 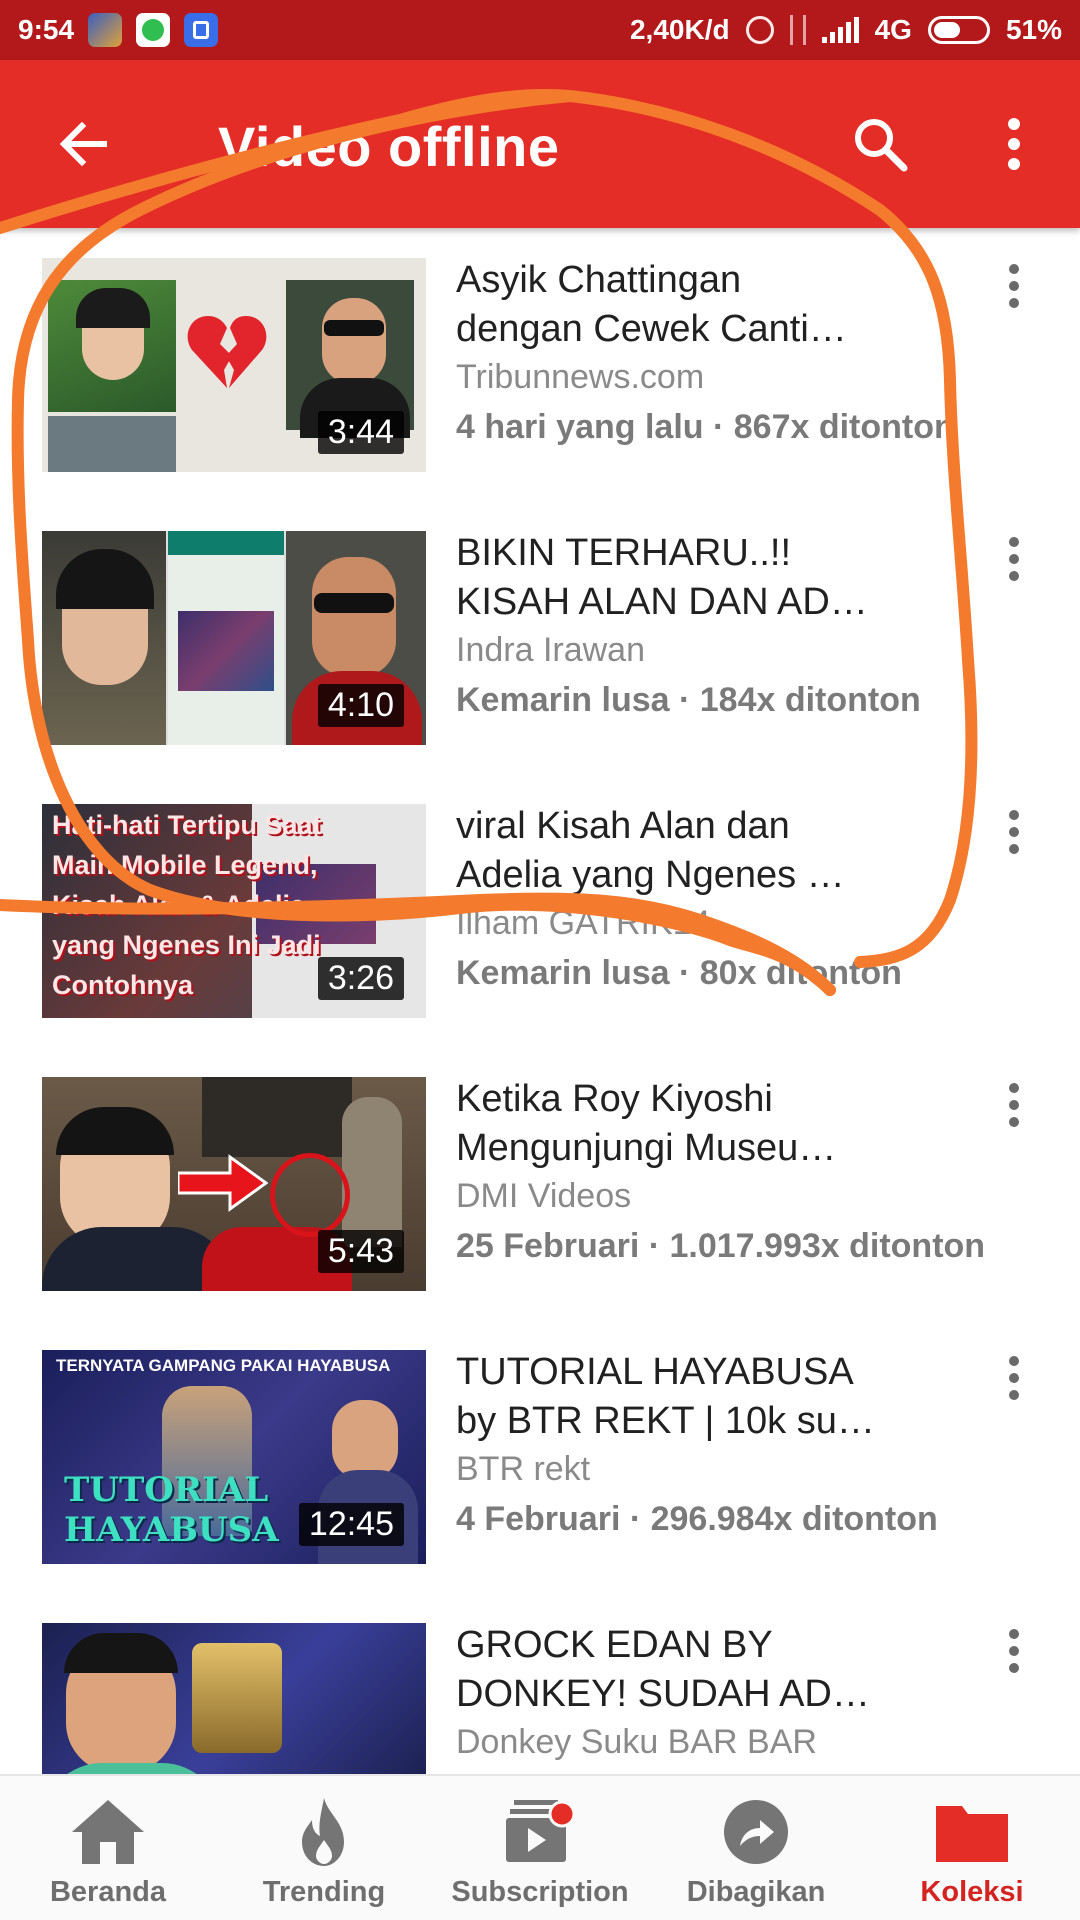 I want to click on video-channel: Ilham GATRIK14, so click(x=583, y=923).